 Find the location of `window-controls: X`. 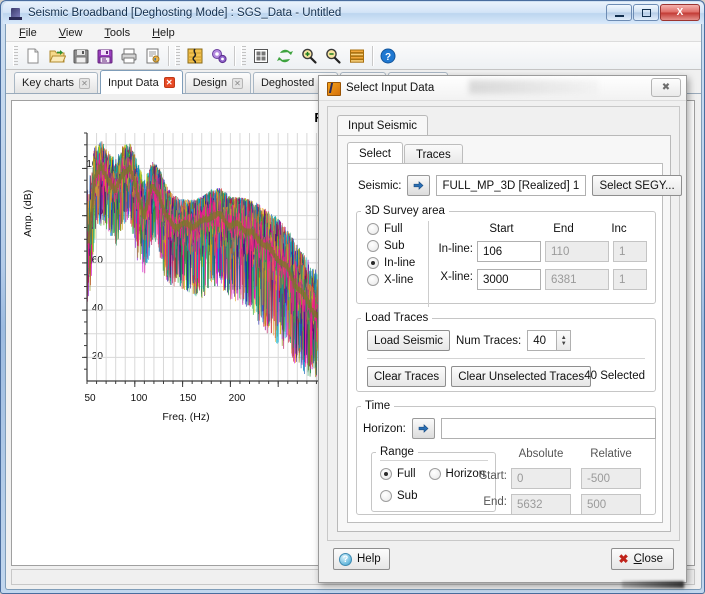

window-controls: X is located at coordinates (653, 12).